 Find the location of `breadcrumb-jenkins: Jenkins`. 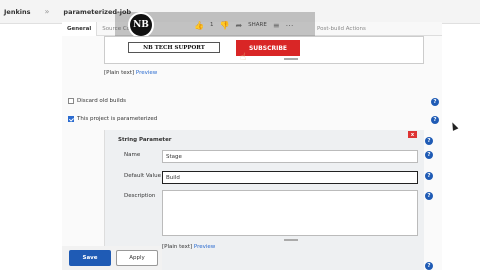

breadcrumb-jenkins: Jenkins is located at coordinates (17, 12).